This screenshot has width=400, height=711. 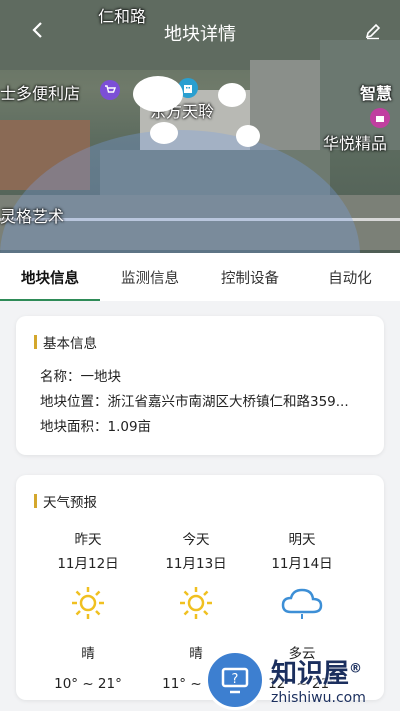 I want to click on watermark-title: 知识屋, so click(x=310, y=674).